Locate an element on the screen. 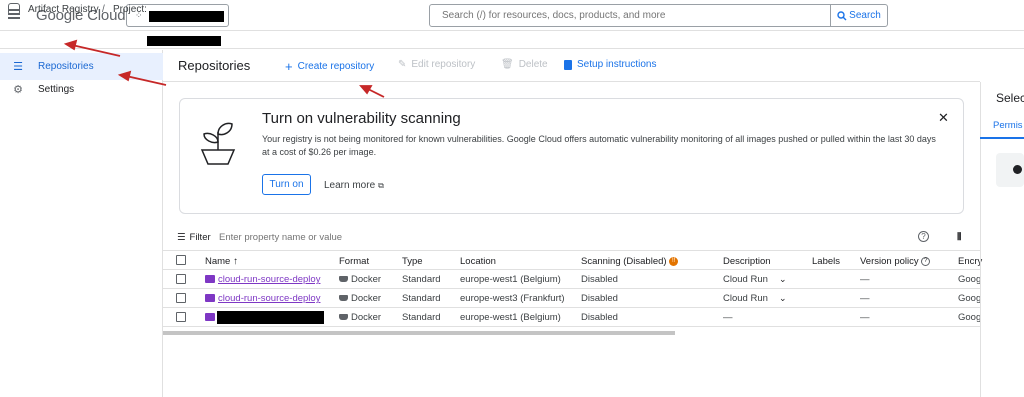  close-icon: ✕ is located at coordinates (943, 118).